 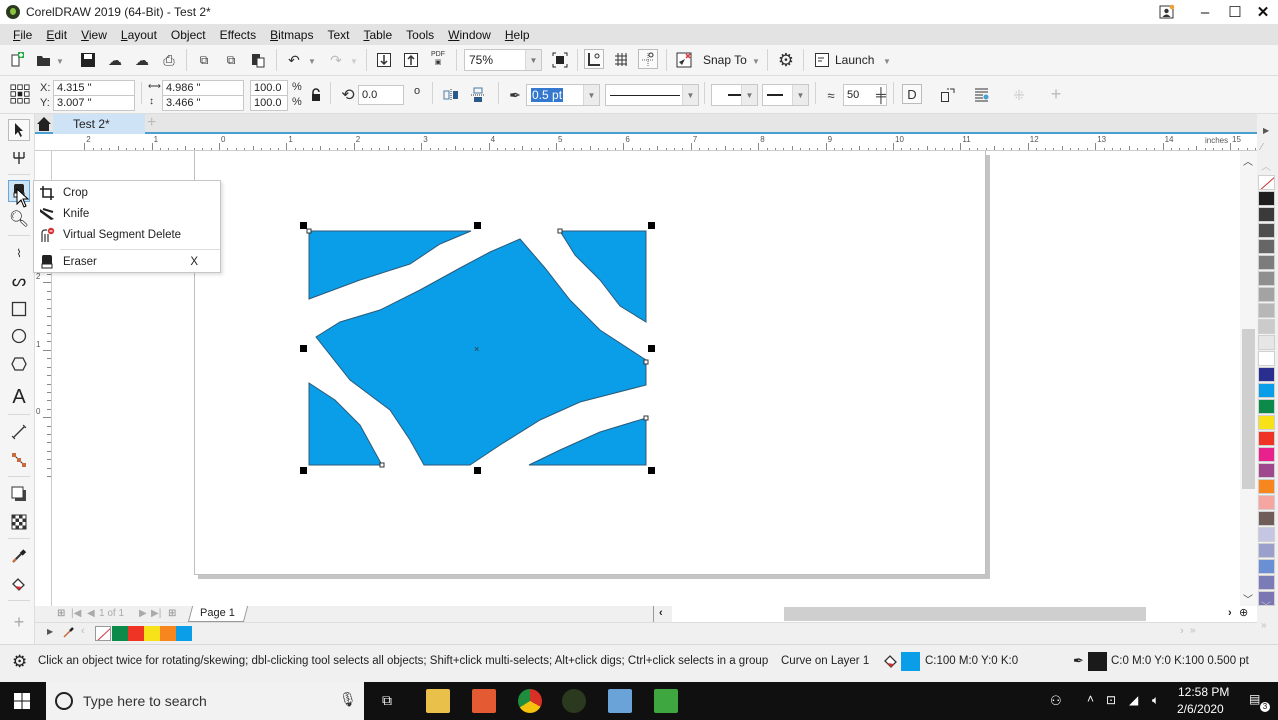 I want to click on end-arrowhead-dropdown: ▼, so click(x=785, y=95).